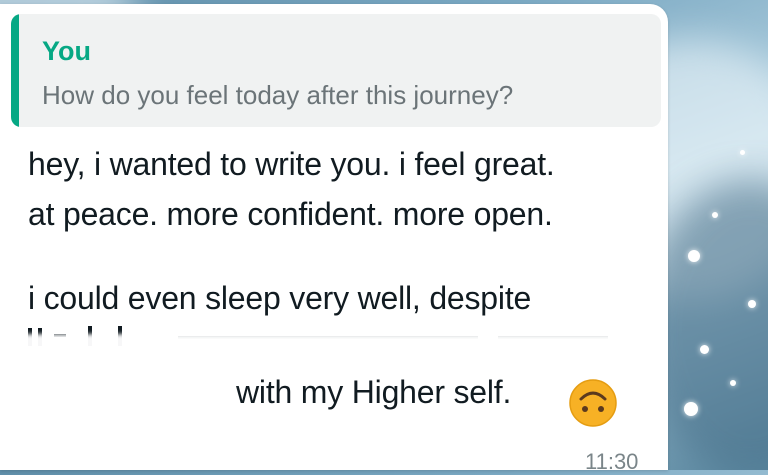 The width and height of the screenshot is (768, 475). I want to click on quoted-author: You, so click(66, 51).